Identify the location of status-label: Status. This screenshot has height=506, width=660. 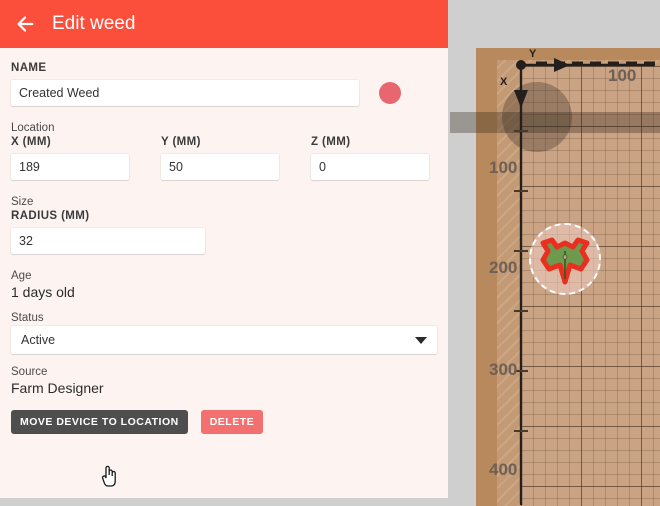
(27, 318).